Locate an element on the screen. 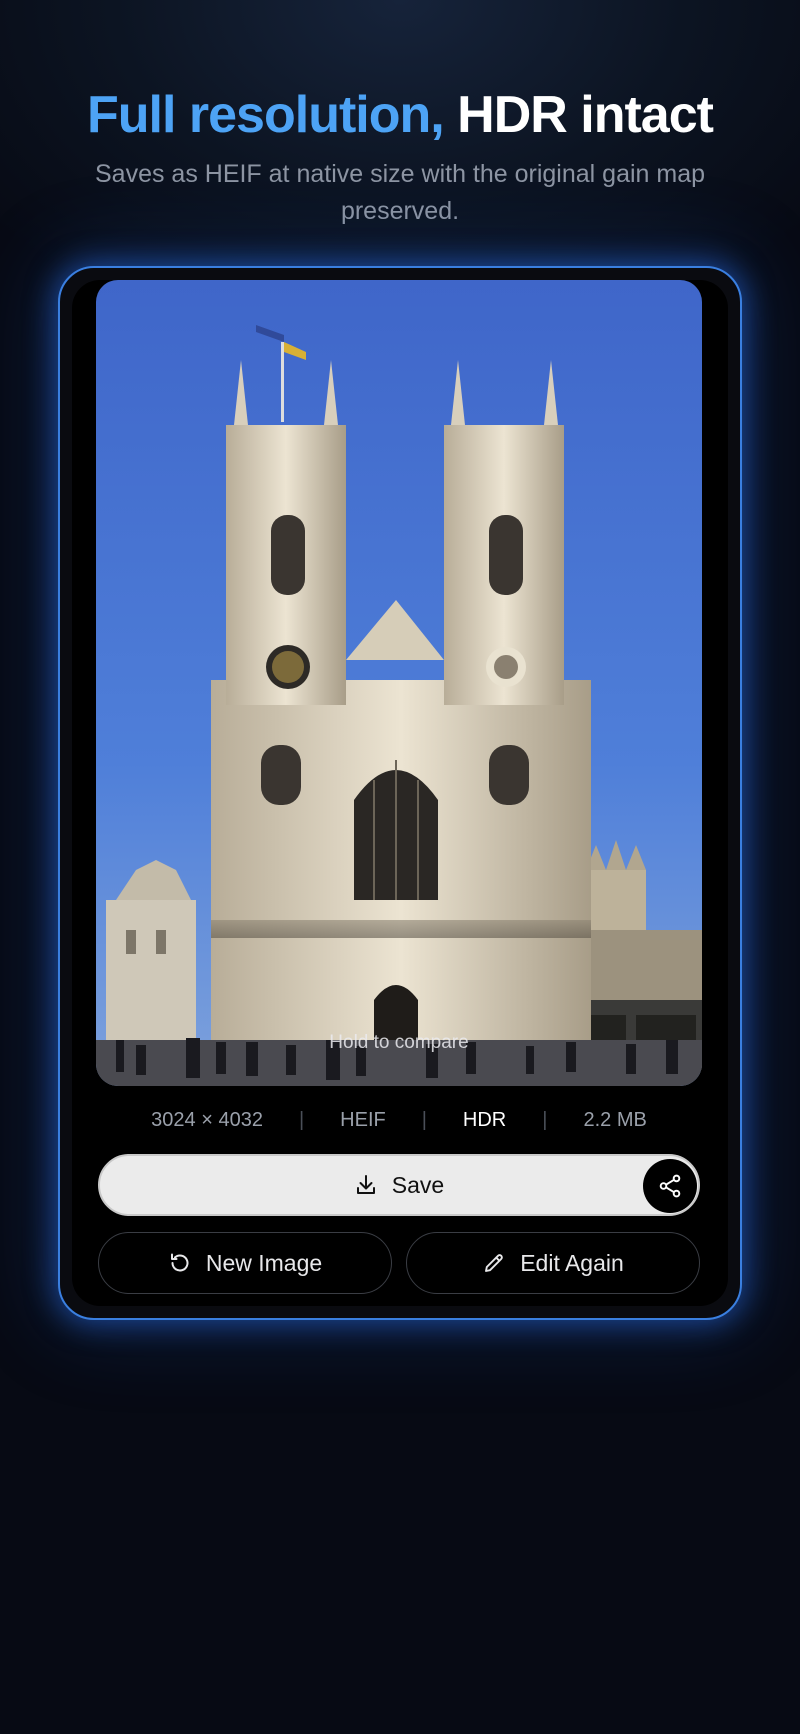 The width and height of the screenshot is (800, 1734). page-title: Full resolution, HDR intact is located at coordinates (400, 115).